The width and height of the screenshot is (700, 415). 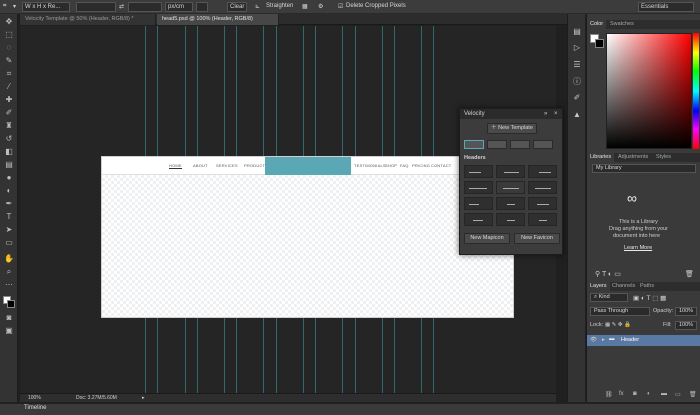 What do you see at coordinates (9, 317) in the screenshot?
I see `quick-mask-icon: ◙` at bounding box center [9, 317].